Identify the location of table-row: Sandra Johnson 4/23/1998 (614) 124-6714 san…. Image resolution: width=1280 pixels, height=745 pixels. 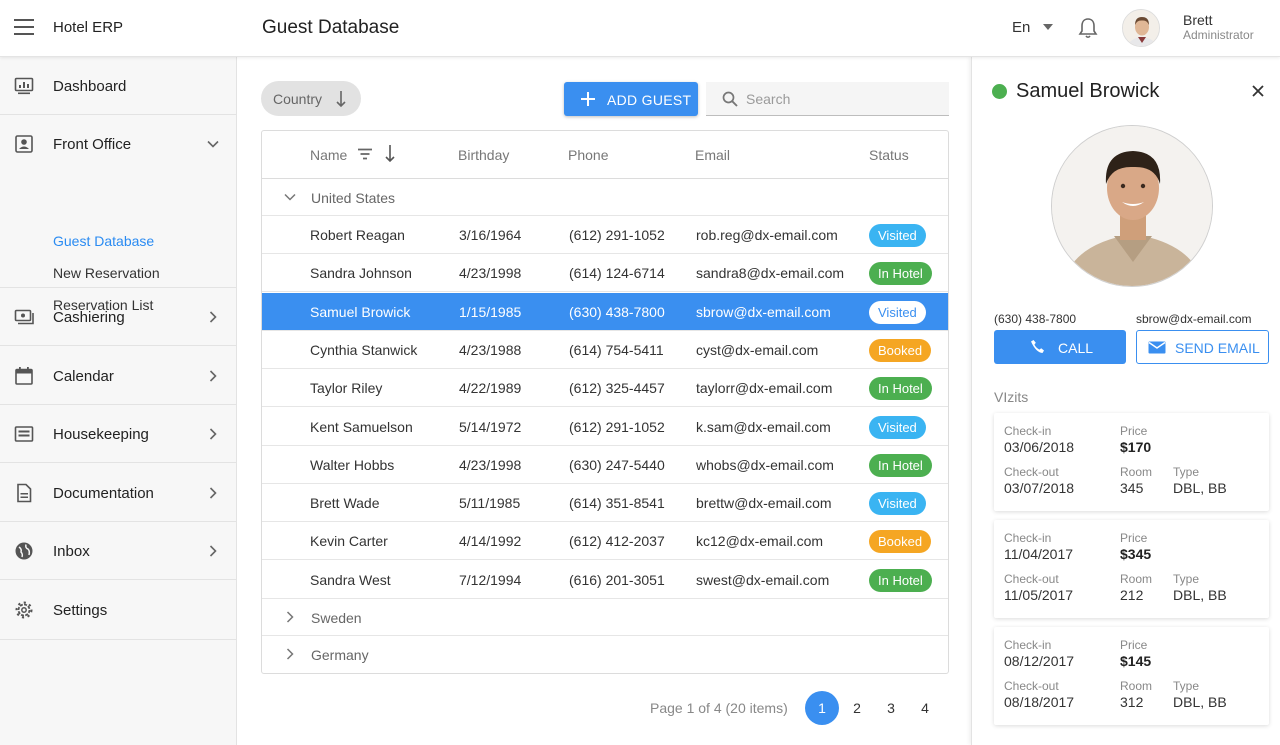
(605, 273).